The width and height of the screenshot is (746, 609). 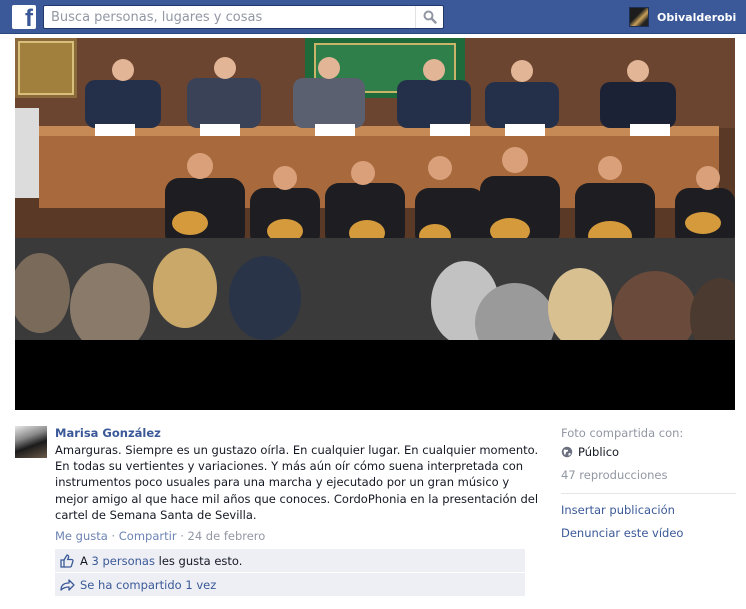 I want to click on search-input, so click(x=229, y=17).